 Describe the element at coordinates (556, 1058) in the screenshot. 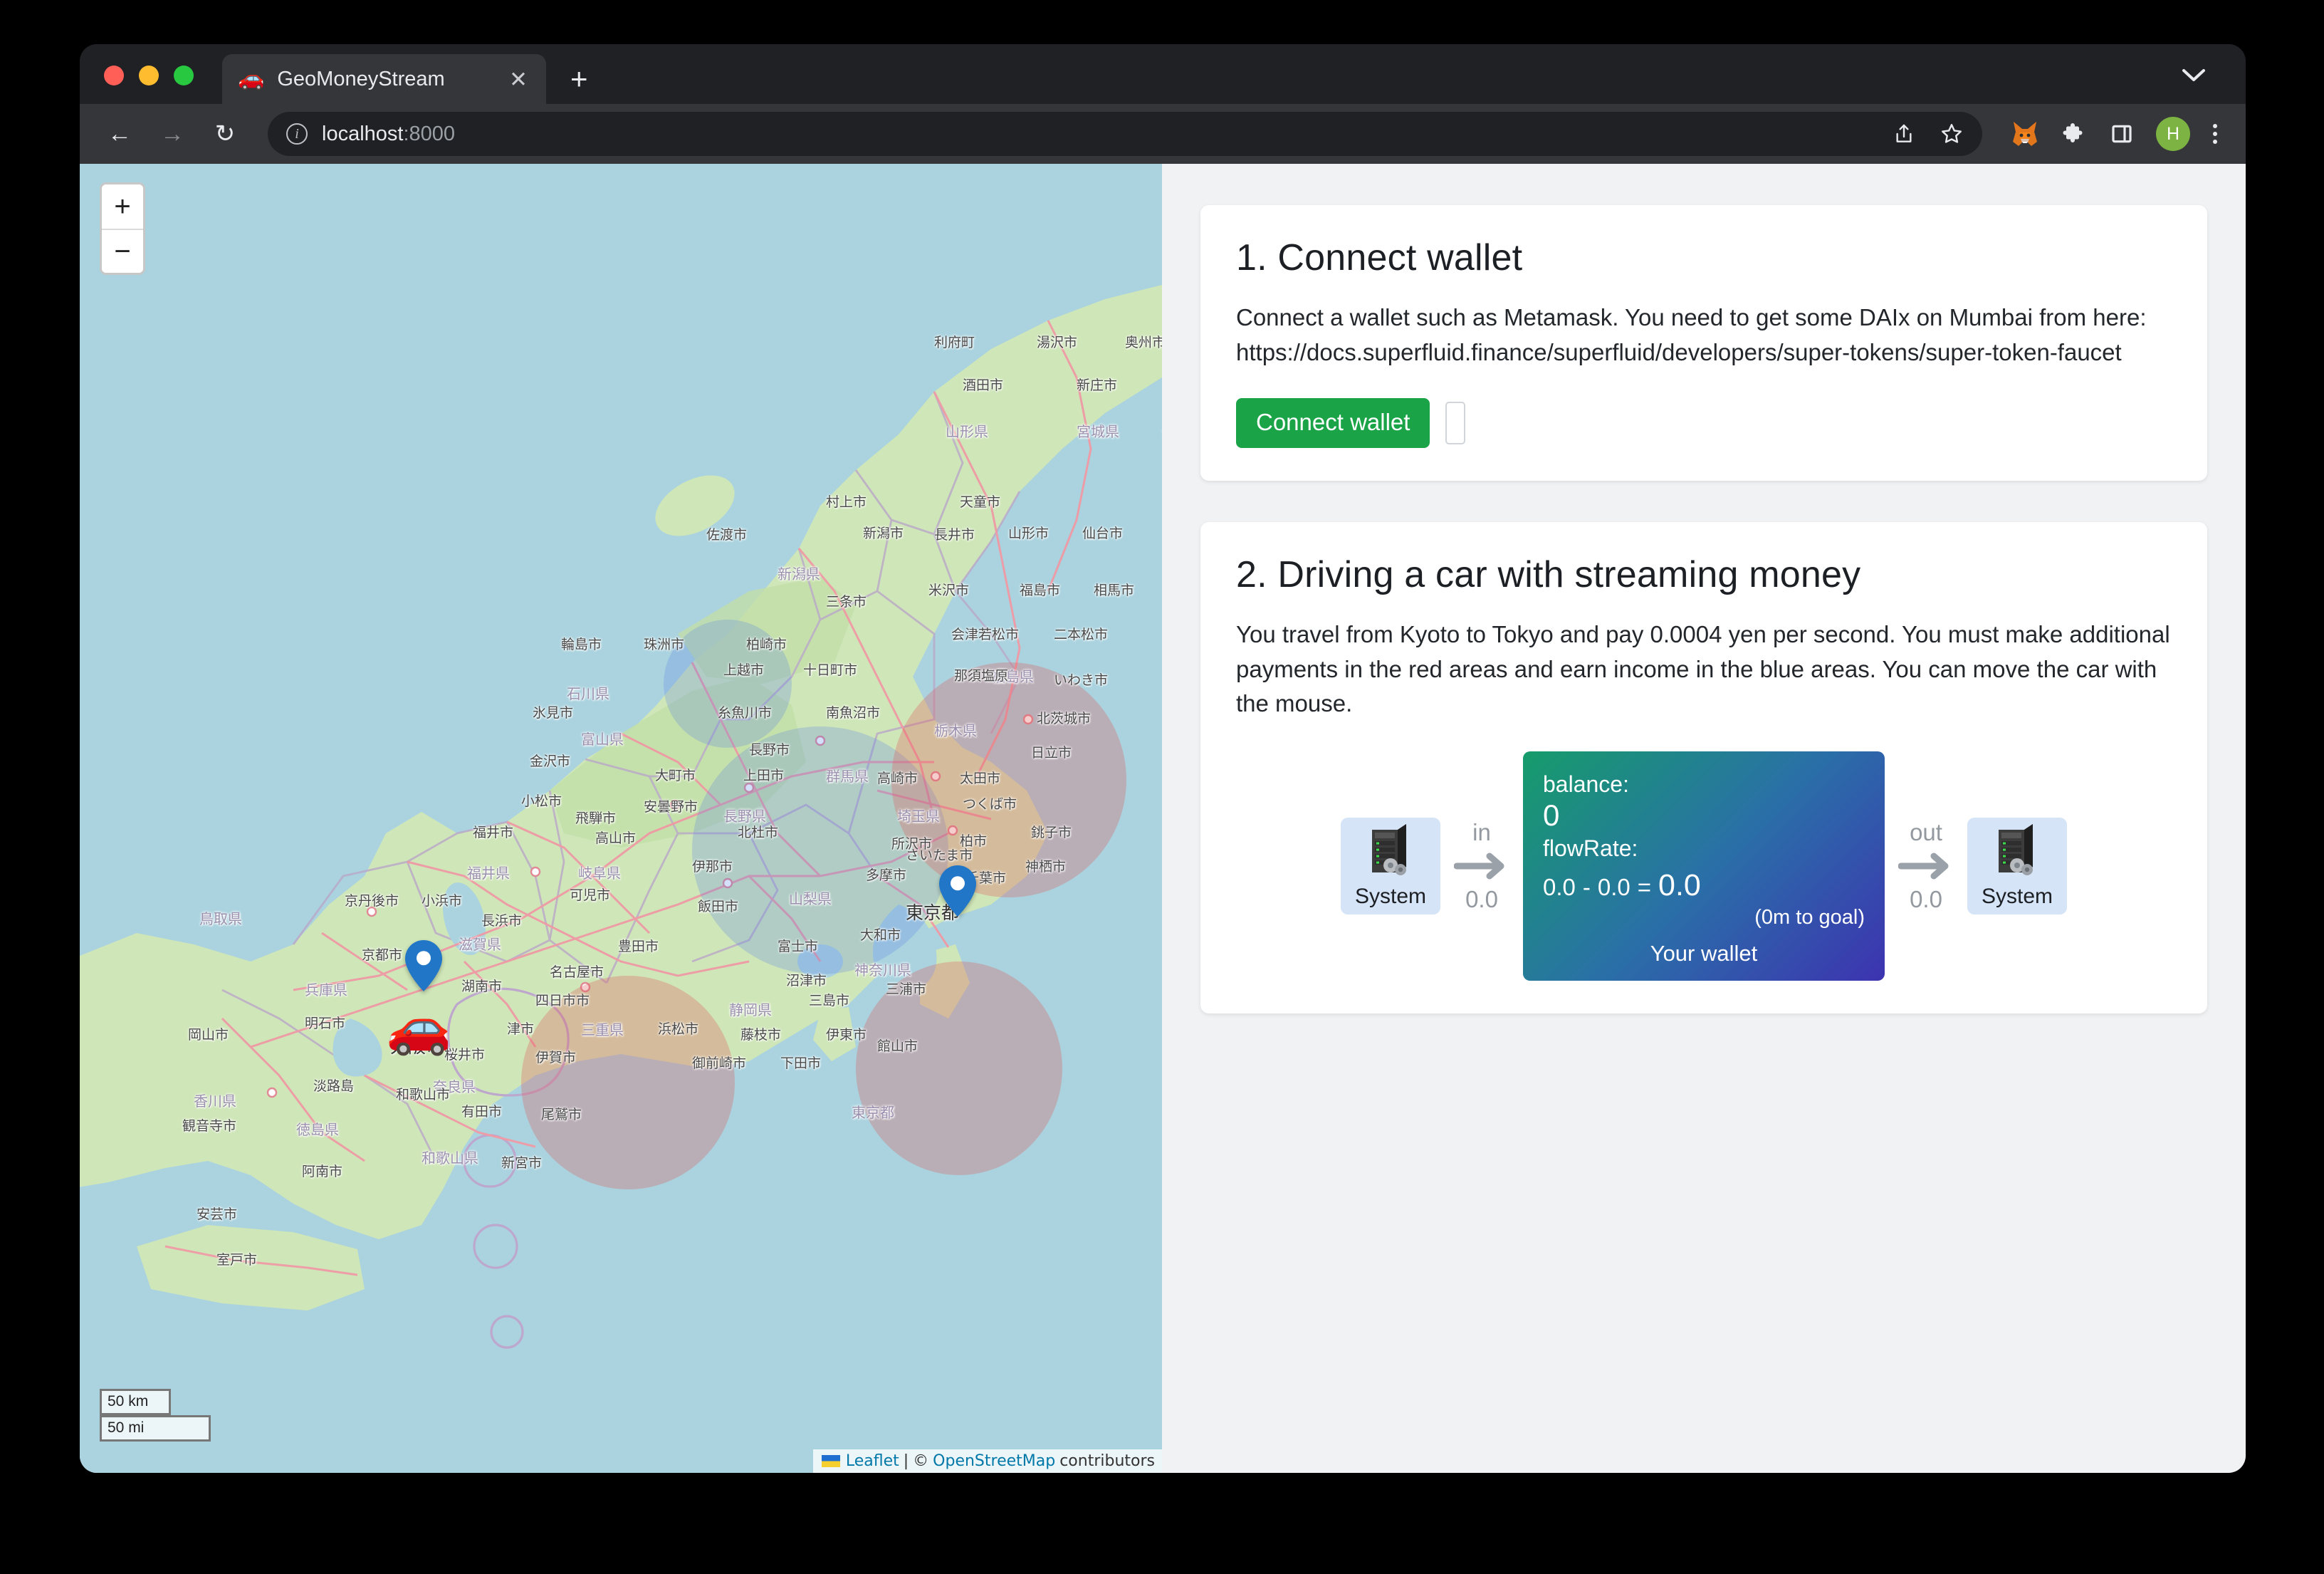

I see `map-place-label: 伊賀市` at that location.